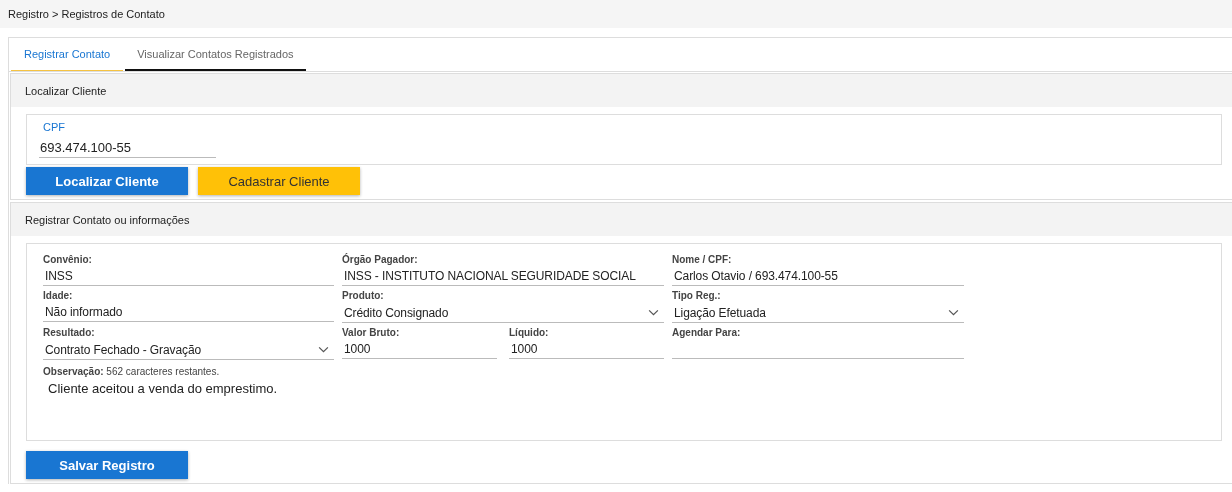 The image size is (1232, 492). Describe the element at coordinates (818, 313) in the screenshot. I see `select-field: Ligação Efetuada` at that location.